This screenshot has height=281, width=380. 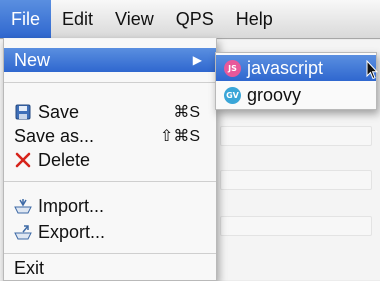 I want to click on menu-item-save-as-shortcut: ⇧⌘S, so click(x=179, y=136).